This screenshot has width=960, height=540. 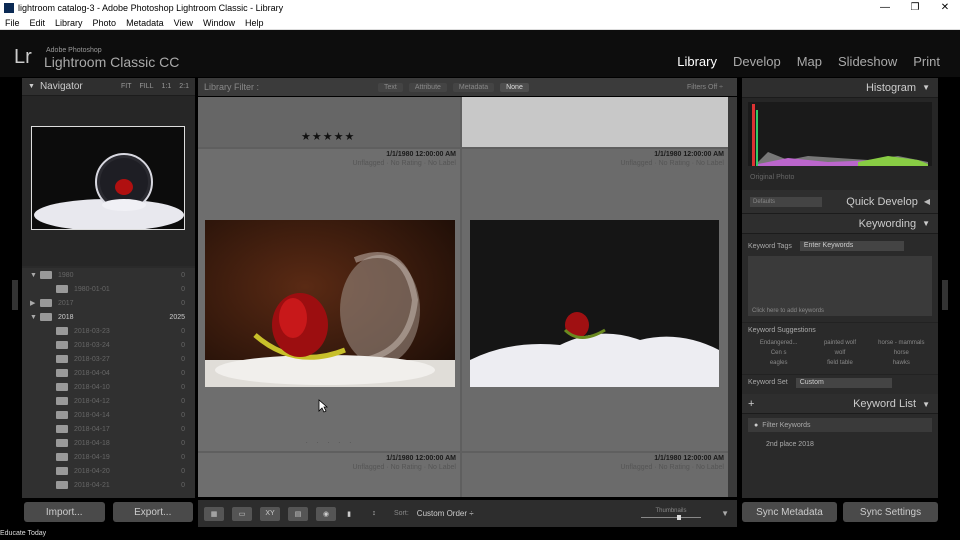 I want to click on keyword-set-dropdown: Custom, so click(x=843, y=382).